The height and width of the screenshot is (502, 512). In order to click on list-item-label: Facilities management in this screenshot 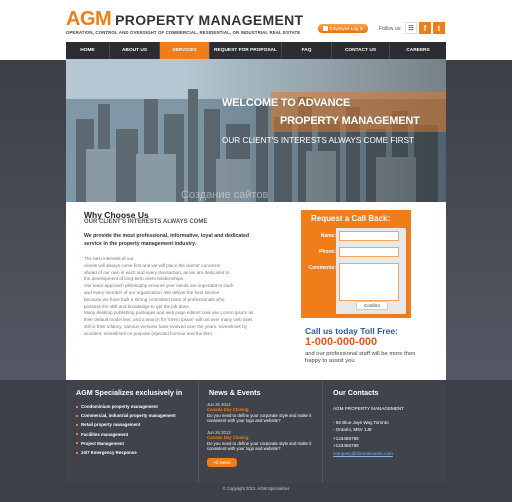, I will do `click(105, 434)`.